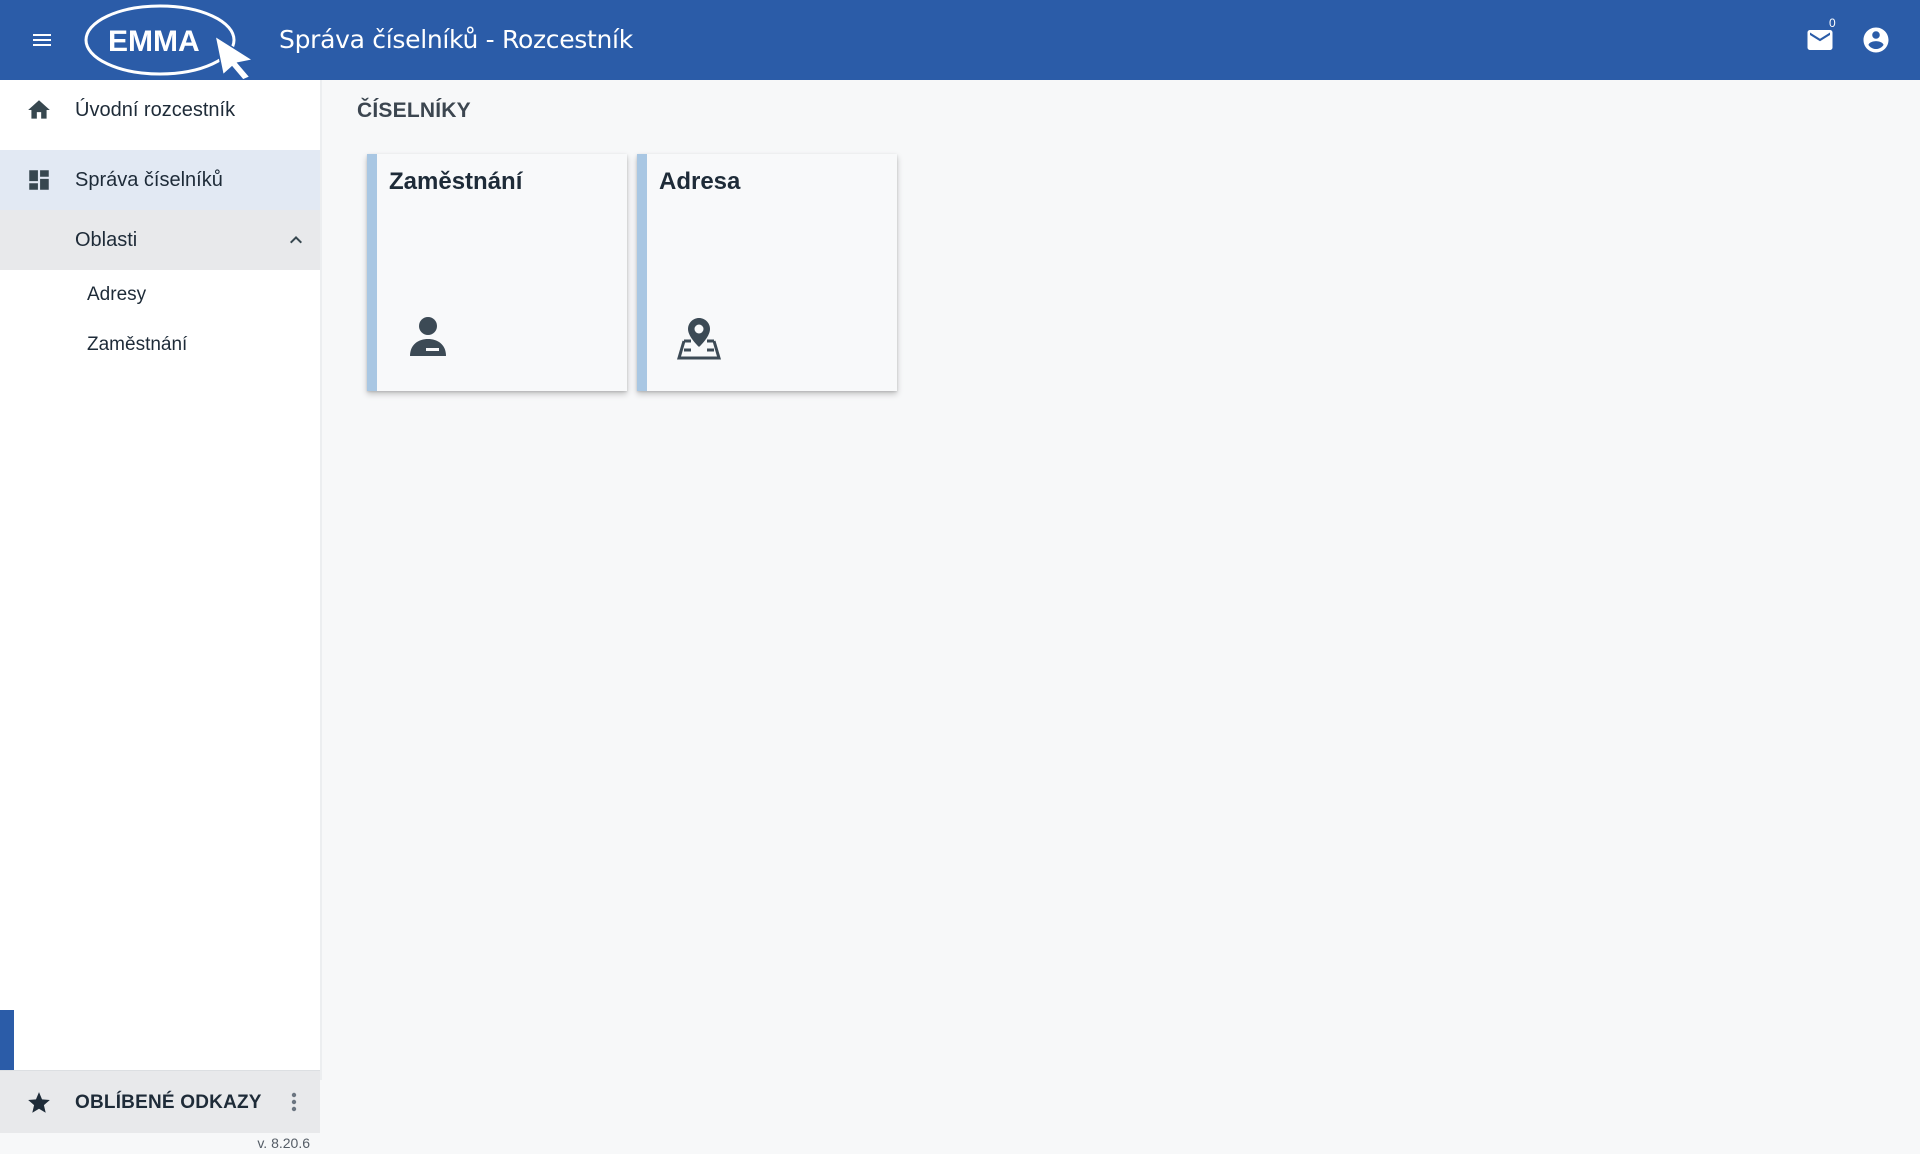 Image resolution: width=1920 pixels, height=1154 pixels. I want to click on account-circle-icon, so click(1876, 40).